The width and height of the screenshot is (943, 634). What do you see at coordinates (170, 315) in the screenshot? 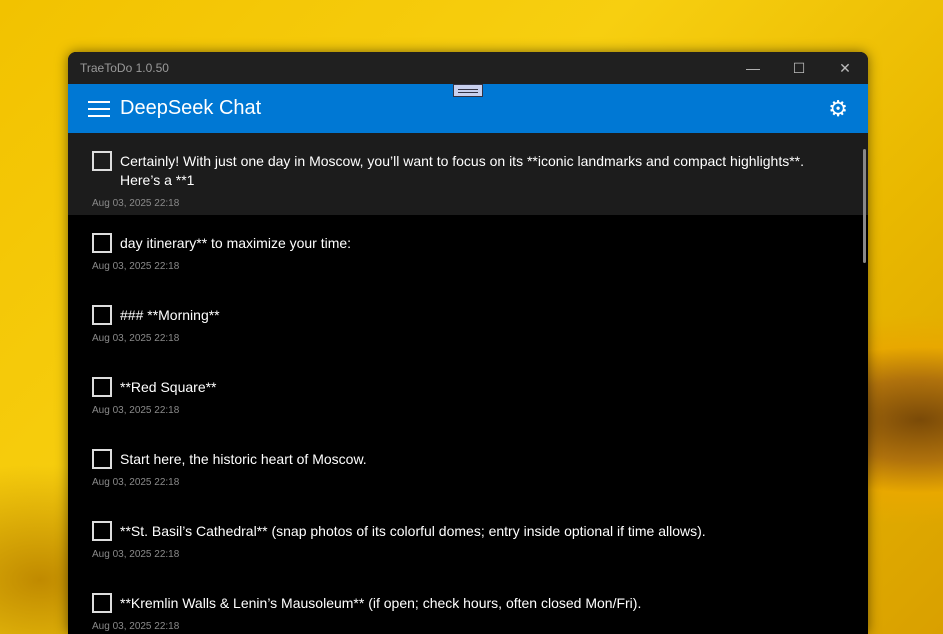
I see `item-text: ### **Morning**` at bounding box center [170, 315].